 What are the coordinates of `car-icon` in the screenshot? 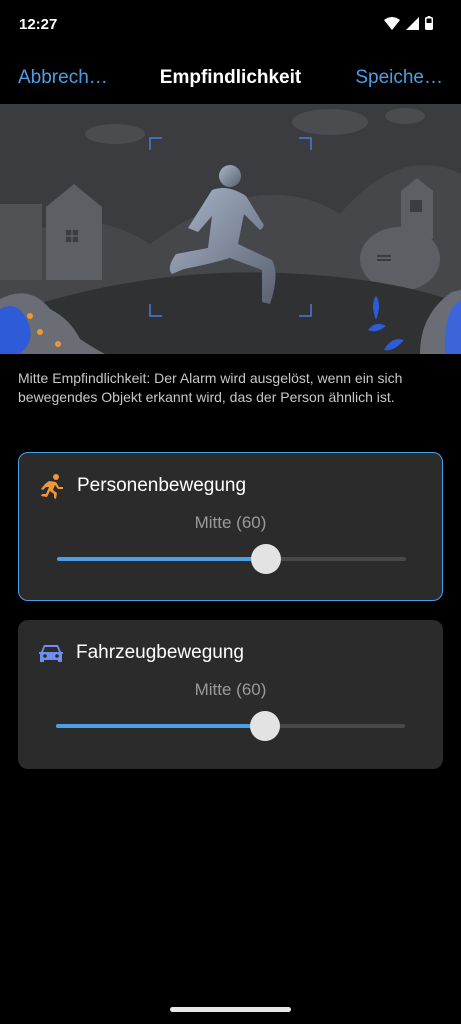 It's located at (51, 653).